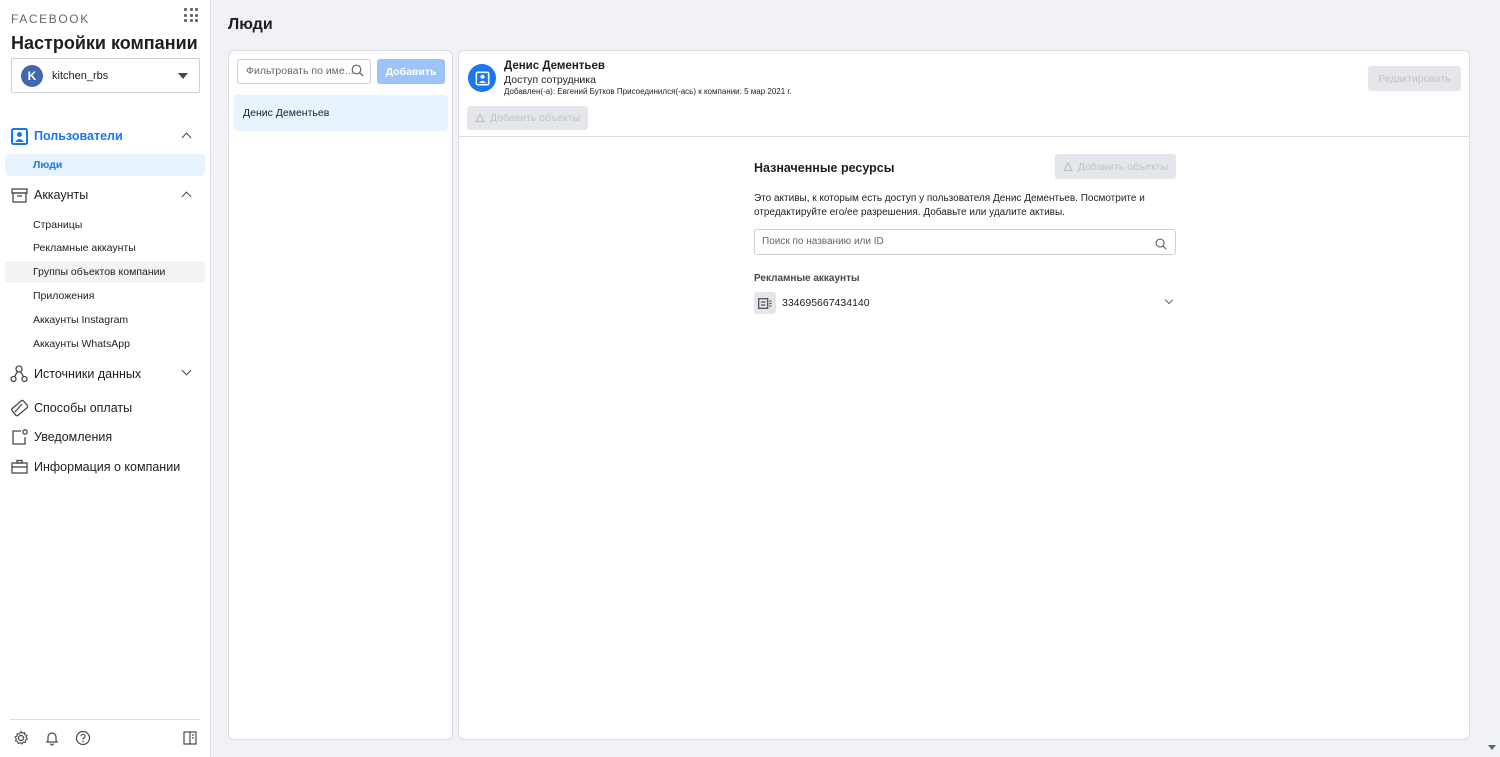  What do you see at coordinates (105, 272) in the screenshot?
I see `nav-item-asset-groups: Группы объектов компании` at bounding box center [105, 272].